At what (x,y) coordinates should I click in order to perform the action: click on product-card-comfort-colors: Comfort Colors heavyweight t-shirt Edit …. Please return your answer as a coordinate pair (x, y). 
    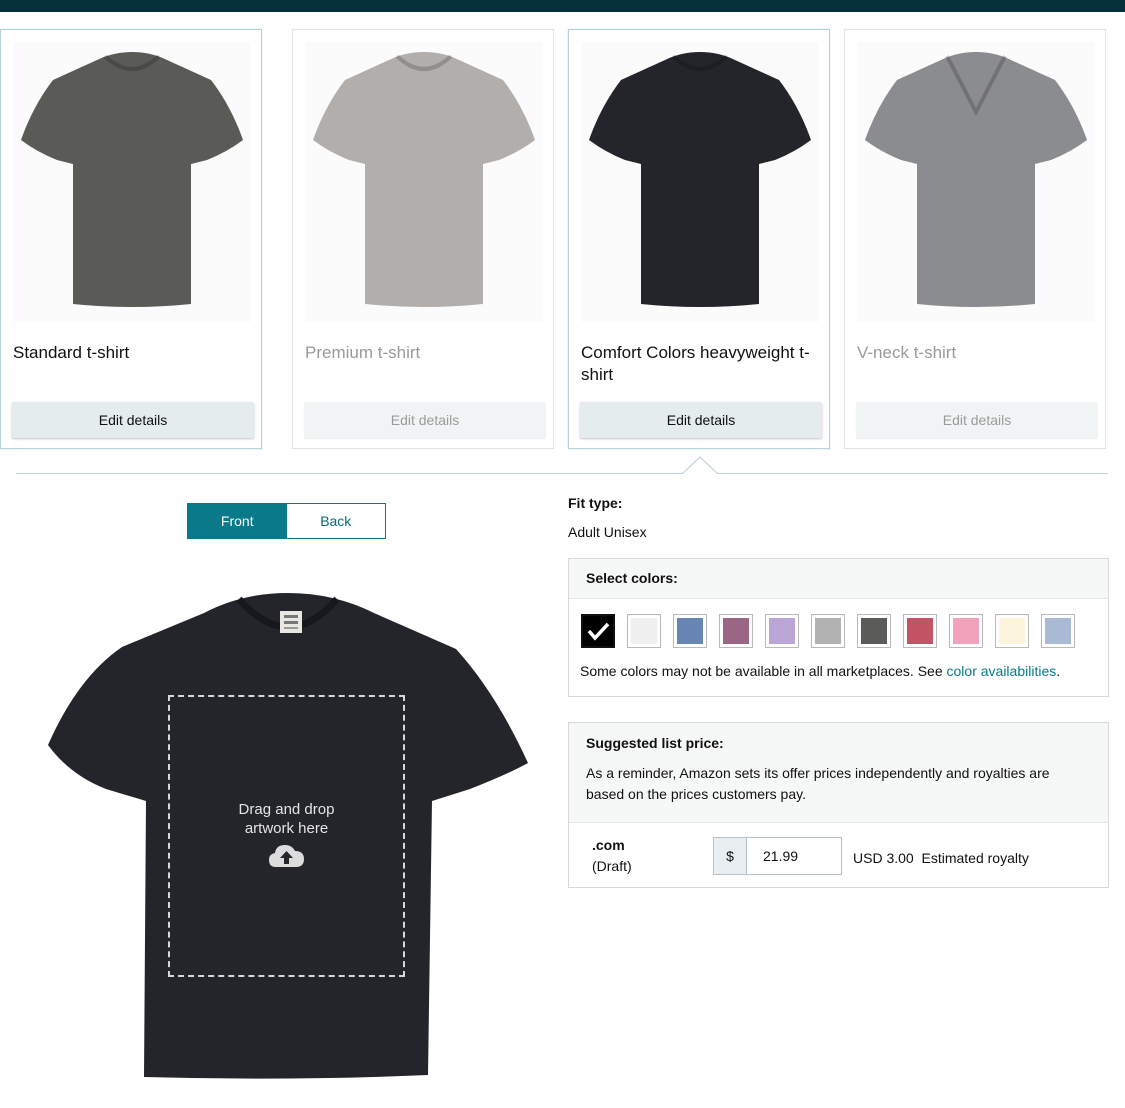
    Looking at the image, I should click on (699, 239).